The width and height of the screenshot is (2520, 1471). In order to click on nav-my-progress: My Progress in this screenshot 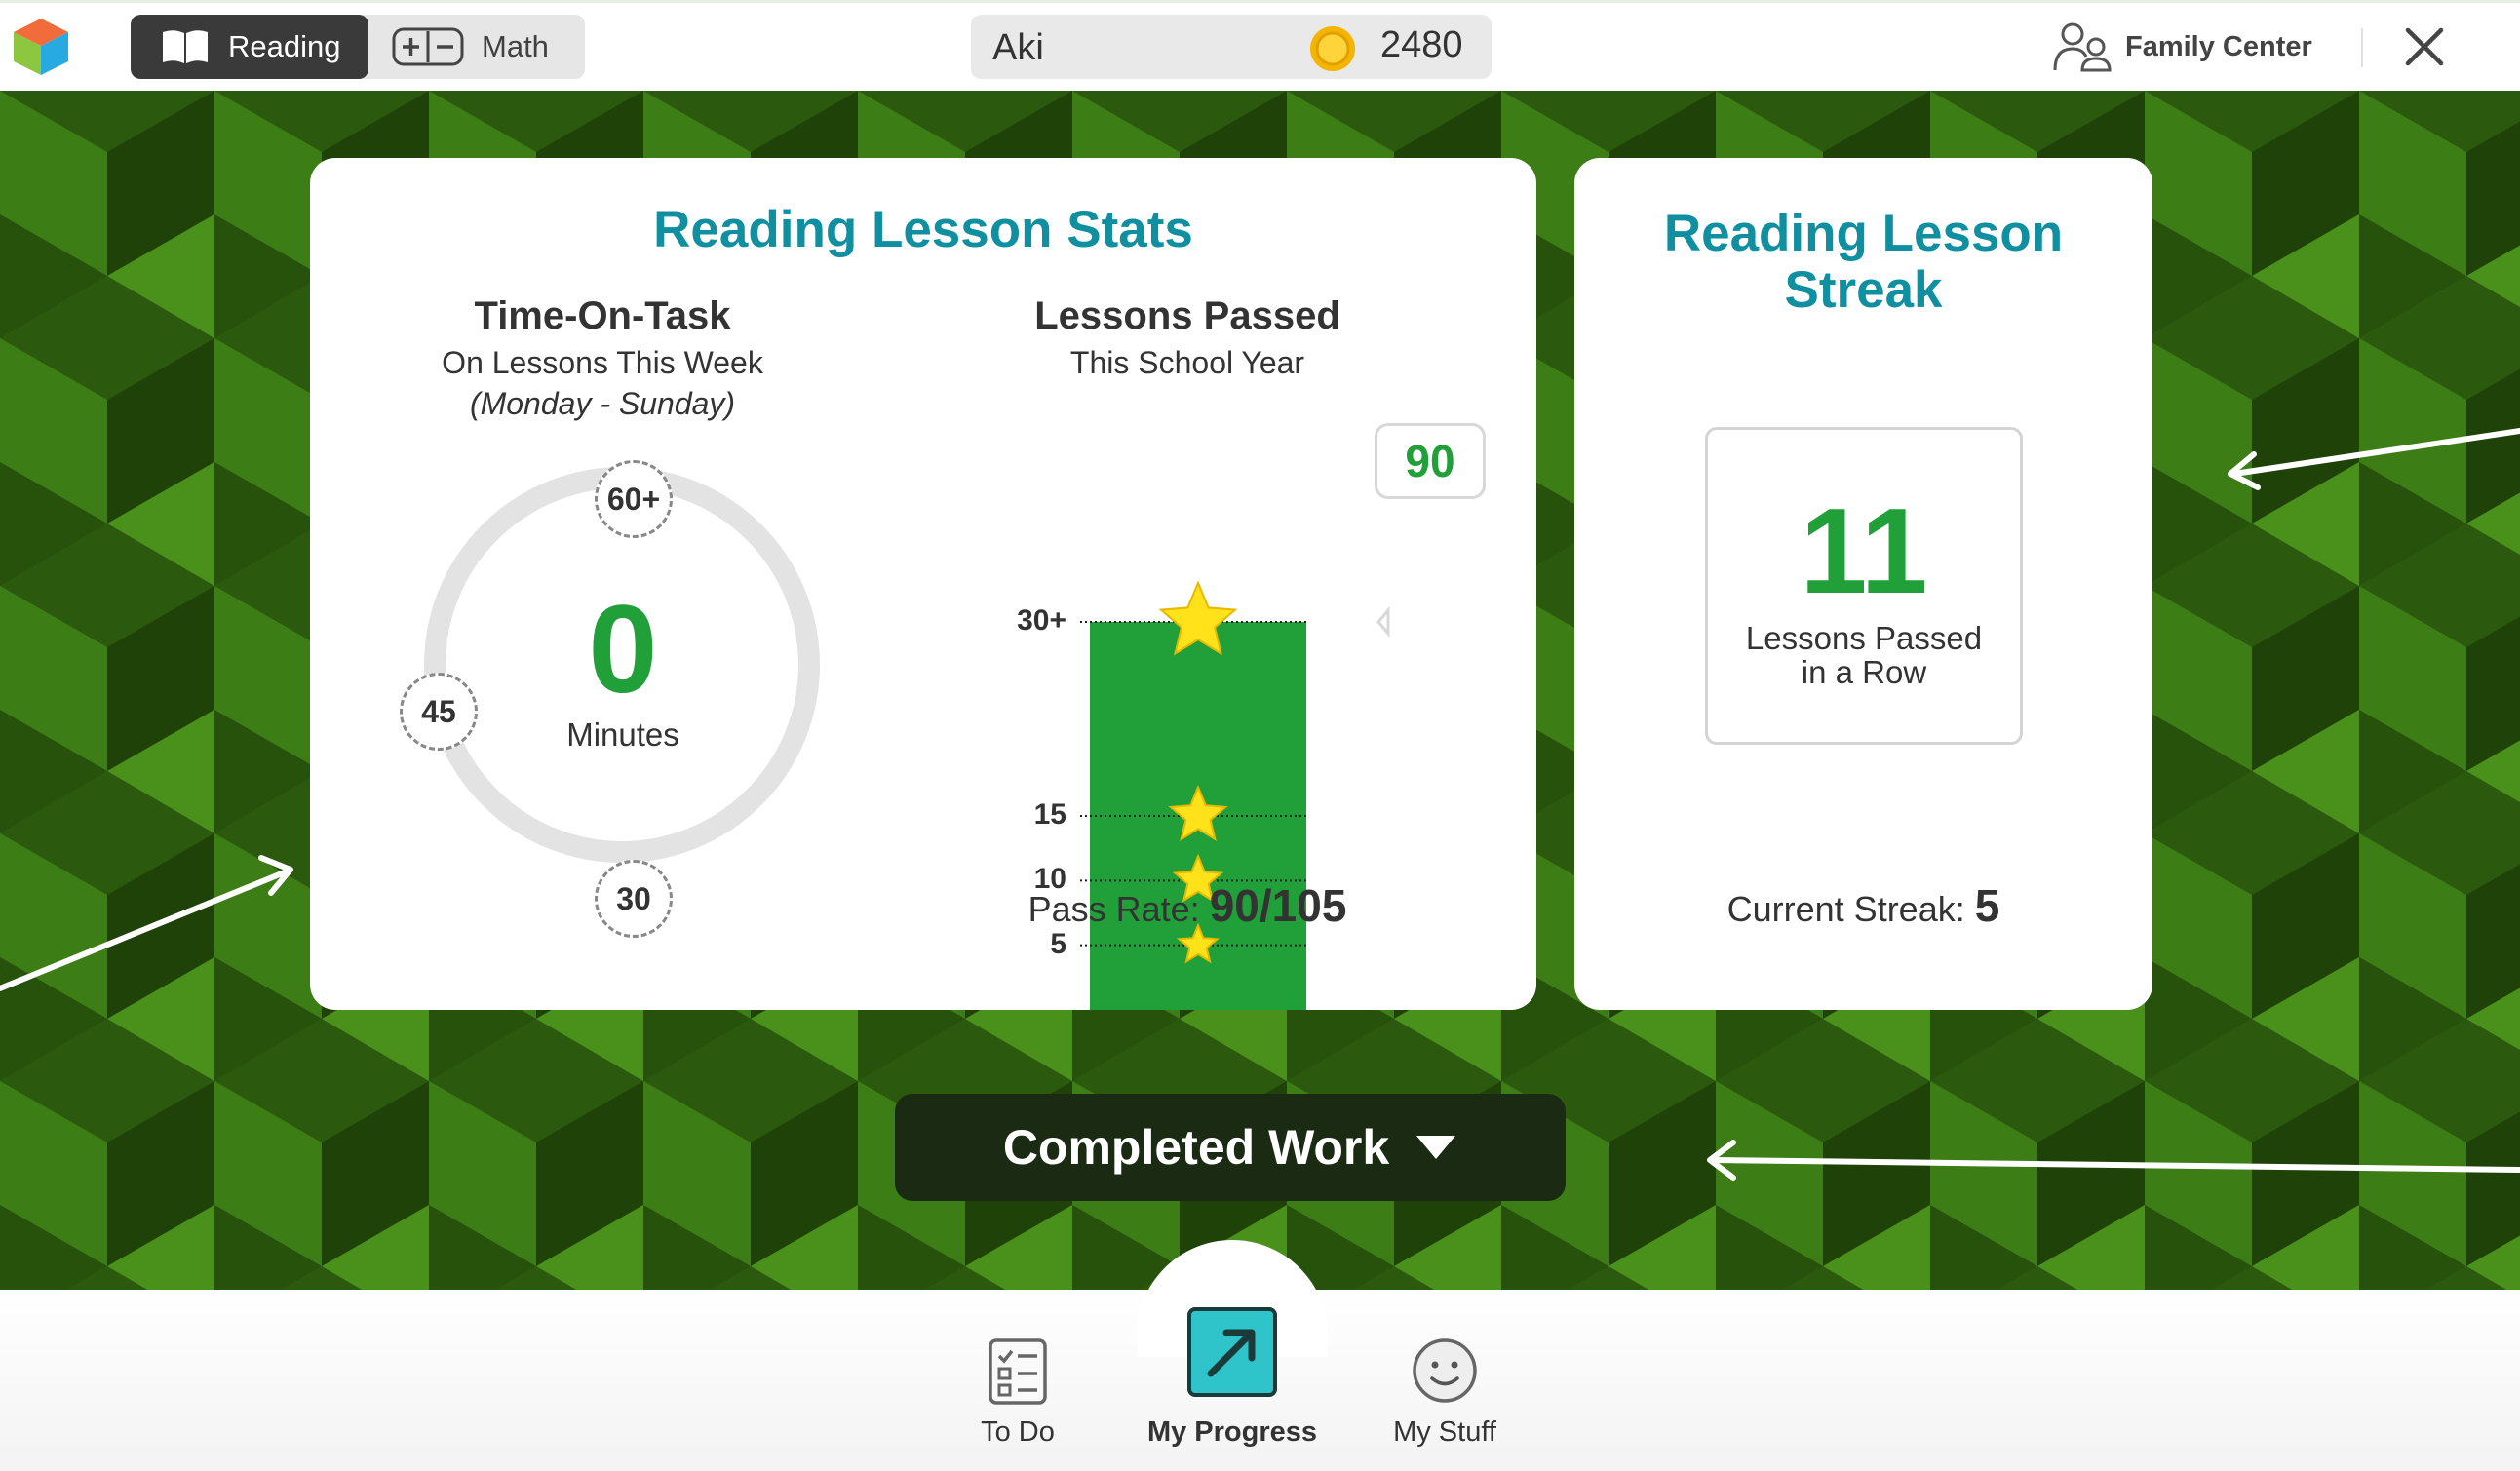, I will do `click(1232, 1379)`.